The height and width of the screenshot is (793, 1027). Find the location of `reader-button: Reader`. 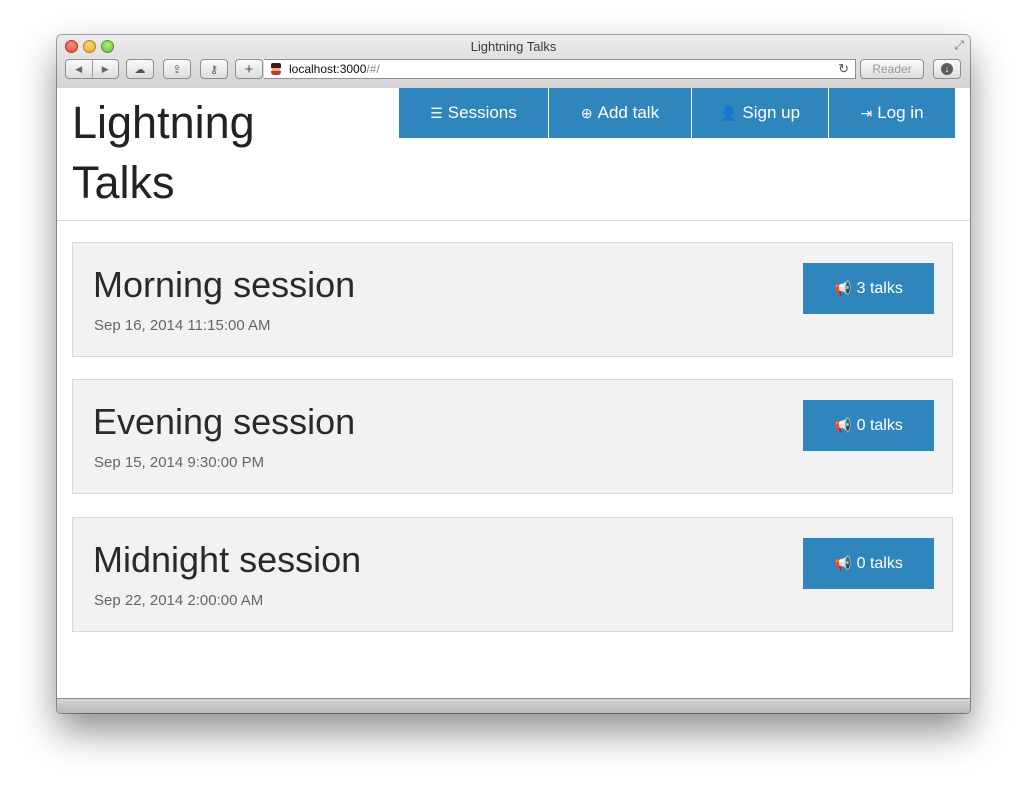

reader-button: Reader is located at coordinates (892, 69).